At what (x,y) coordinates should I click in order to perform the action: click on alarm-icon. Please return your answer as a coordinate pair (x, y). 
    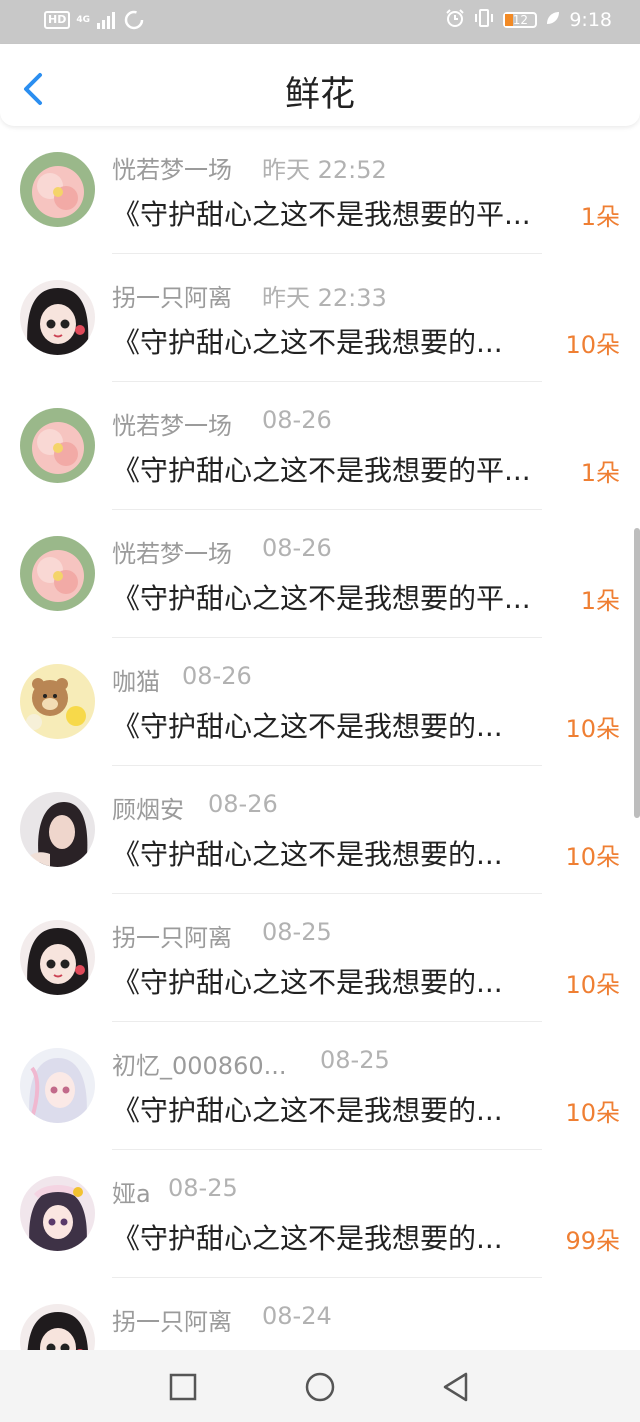
    Looking at the image, I should click on (455, 20).